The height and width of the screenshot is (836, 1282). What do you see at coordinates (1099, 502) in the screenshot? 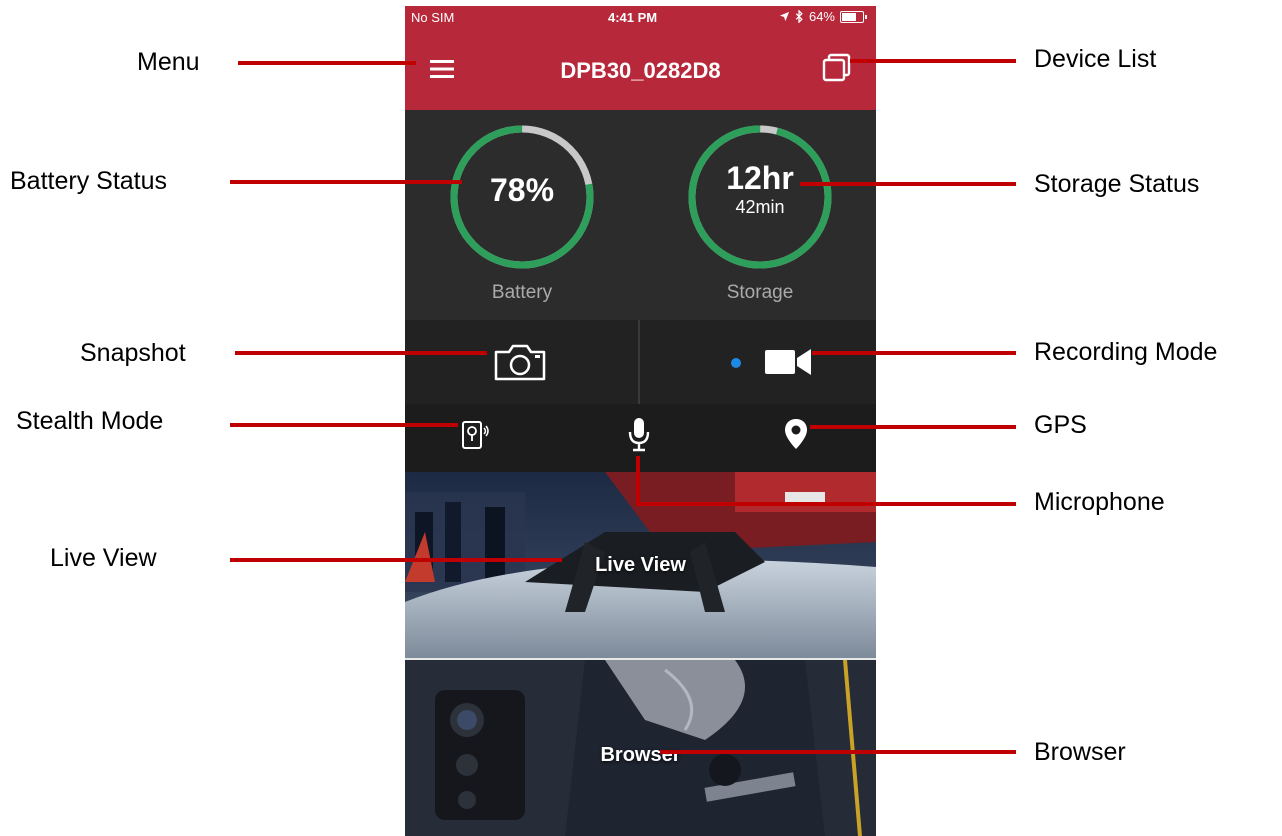
I see `annotation-microphone: Microphone` at bounding box center [1099, 502].